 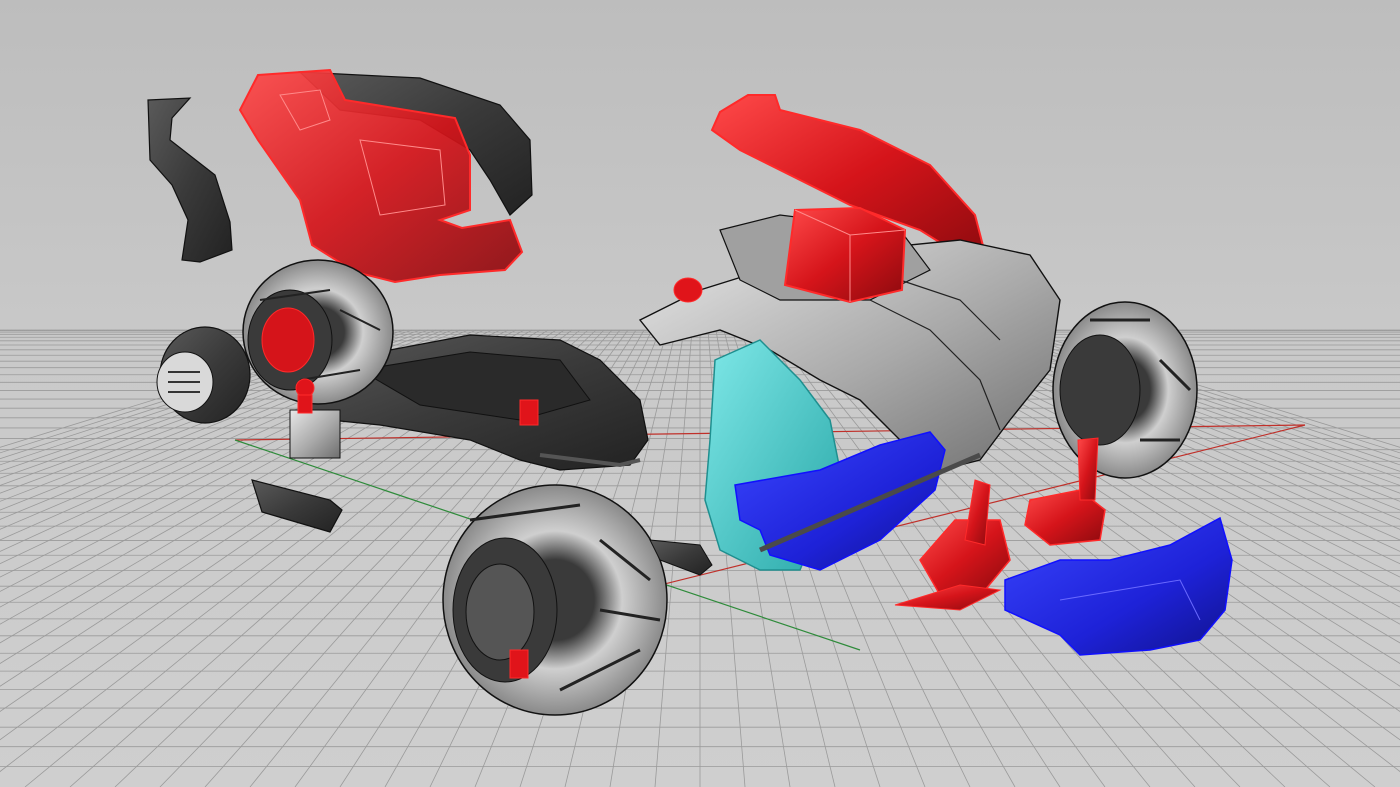 What do you see at coordinates (845, 255) in the screenshot?
I see `battery-box` at bounding box center [845, 255].